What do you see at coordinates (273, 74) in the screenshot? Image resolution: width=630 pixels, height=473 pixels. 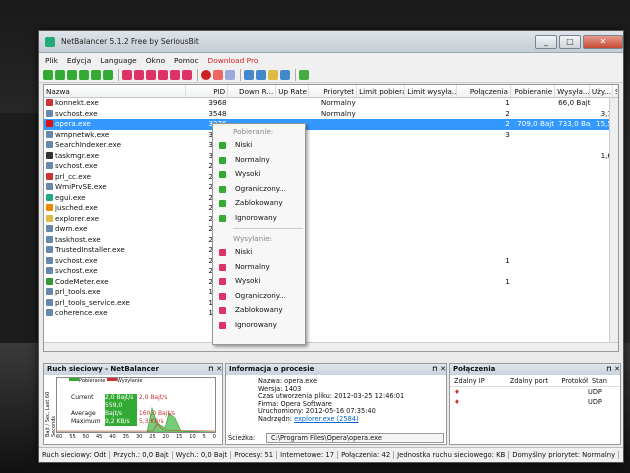 I see `folder-icon` at bounding box center [273, 74].